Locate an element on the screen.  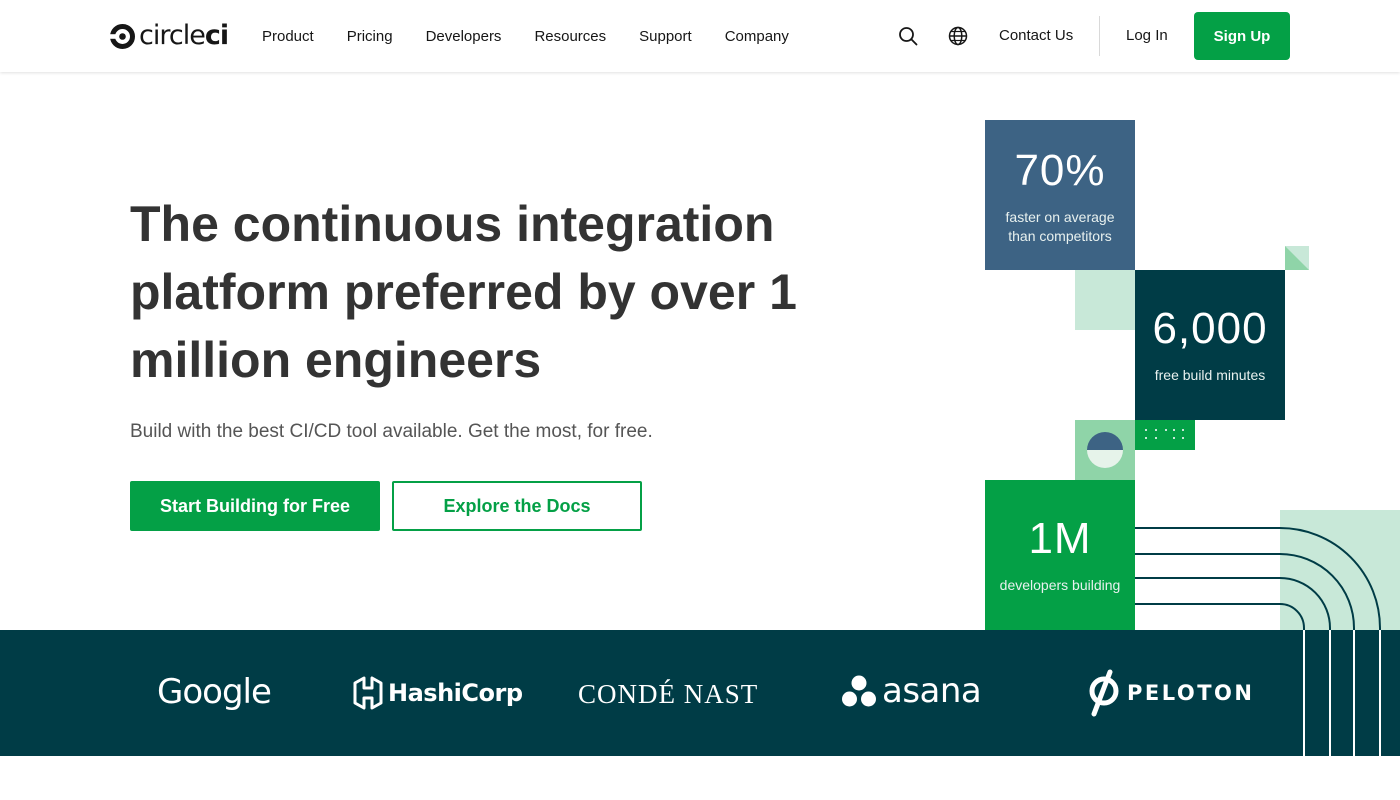
stat-minutes: 6,000 free build minutes is located at coordinates (1210, 345).